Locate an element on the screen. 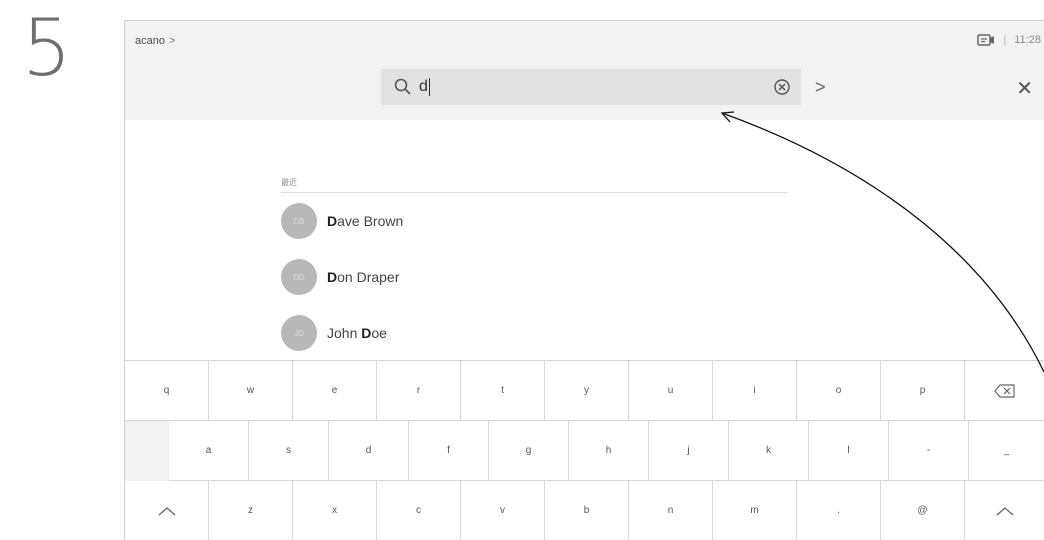 The image size is (1044, 540). key-period: . is located at coordinates (839, 510).